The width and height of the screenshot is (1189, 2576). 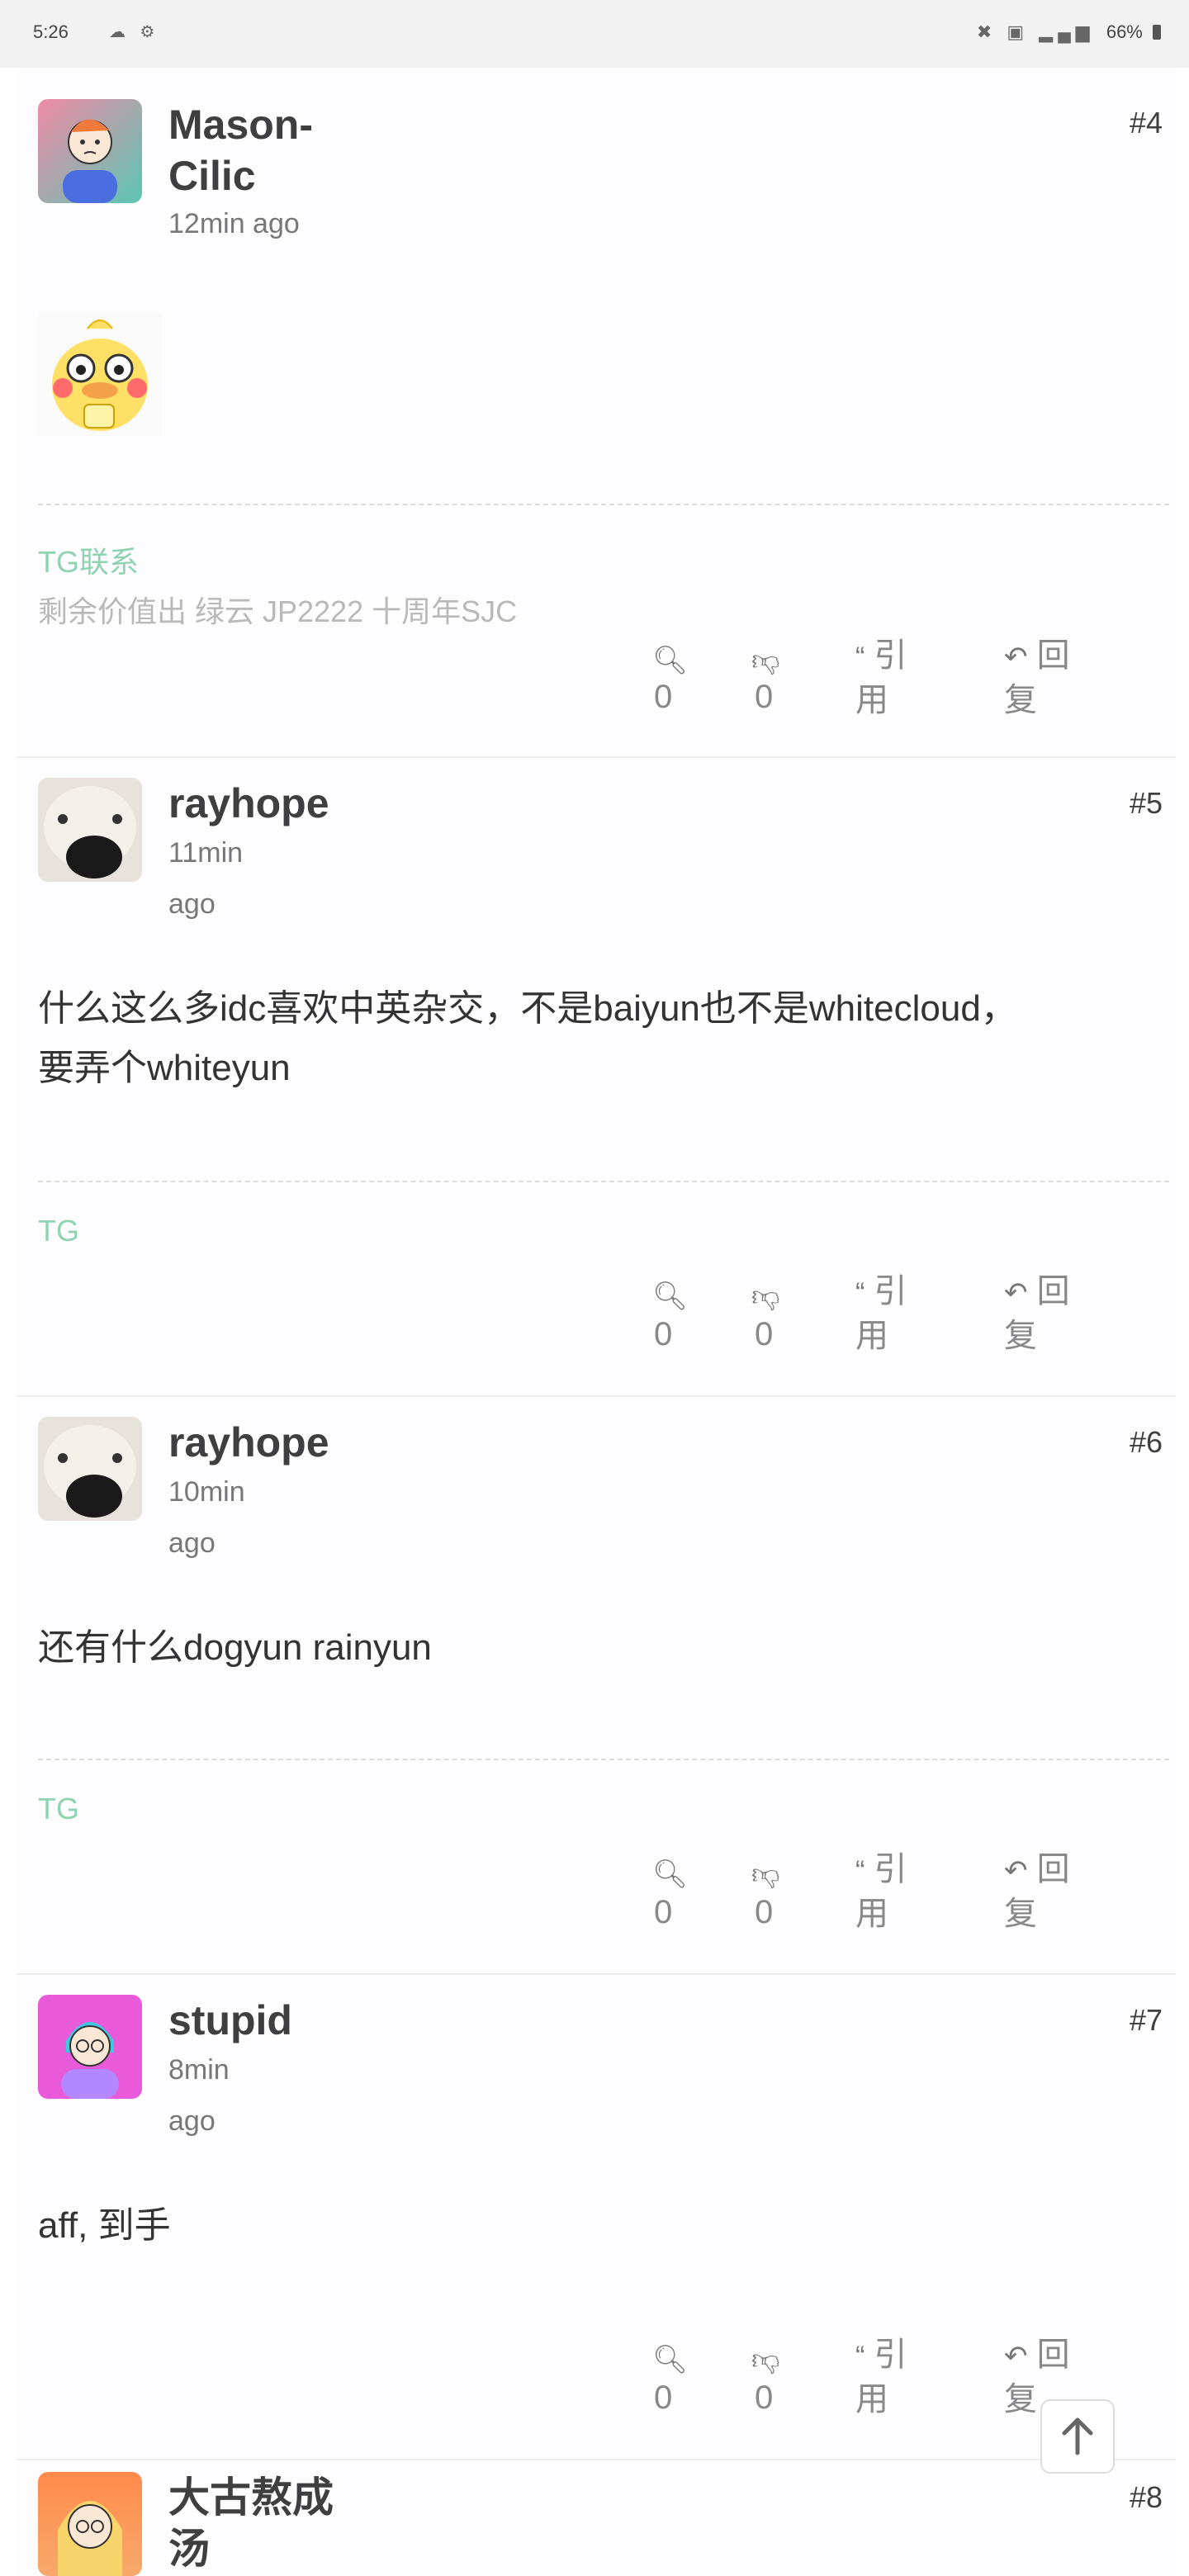 I want to click on username: stupid, so click(x=267, y=2020).